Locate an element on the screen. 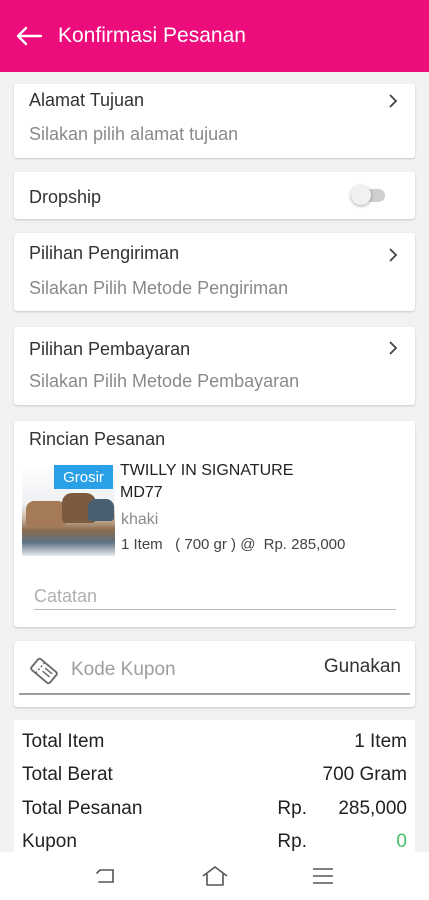 This screenshot has height=900, width=429. total-weight-label: Total Berat is located at coordinates (67, 774).